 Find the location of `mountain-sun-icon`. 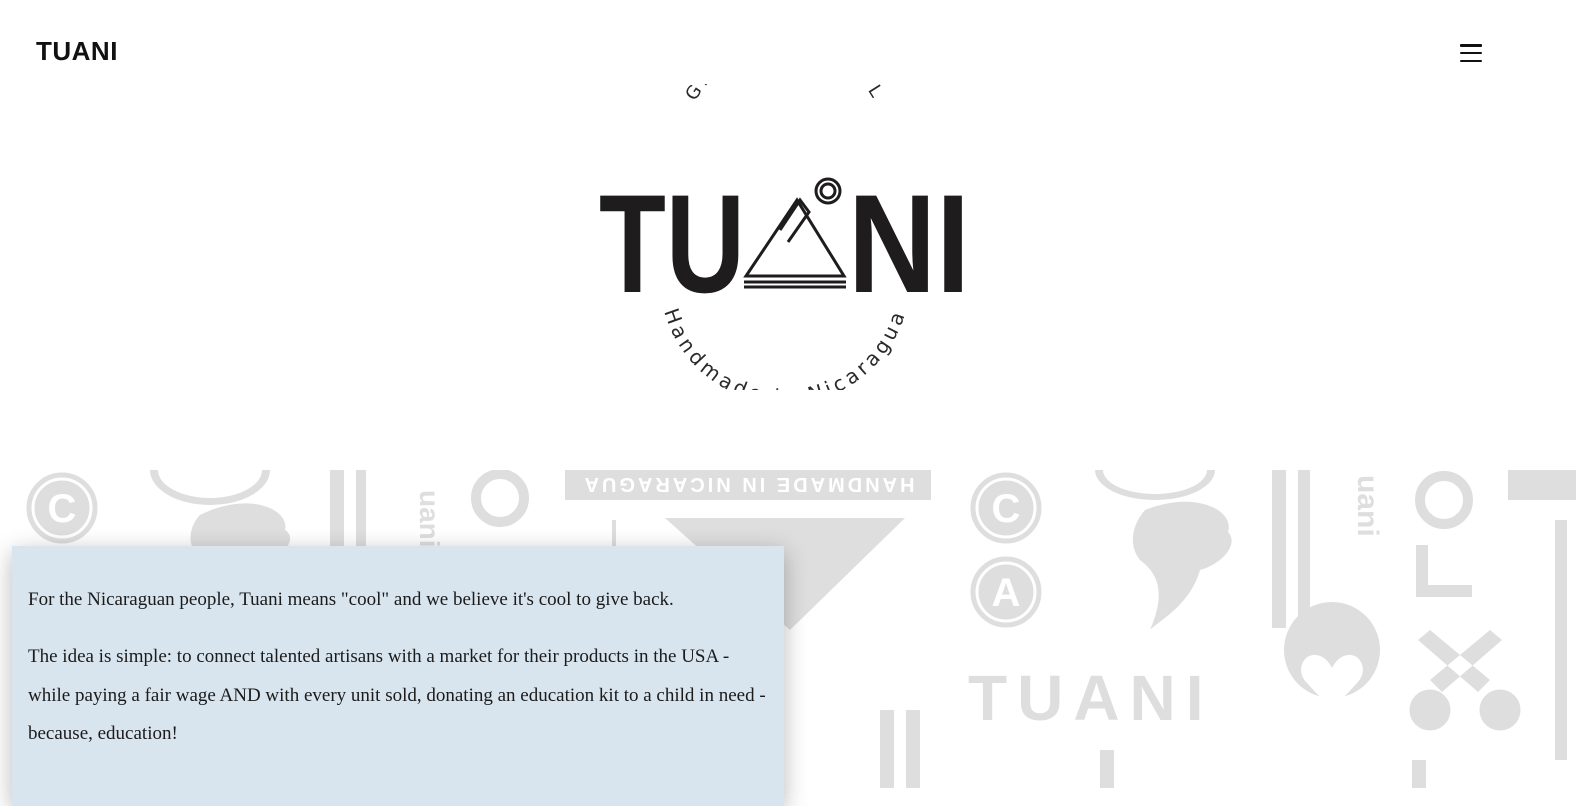

mountain-sun-icon is located at coordinates (795, 233).